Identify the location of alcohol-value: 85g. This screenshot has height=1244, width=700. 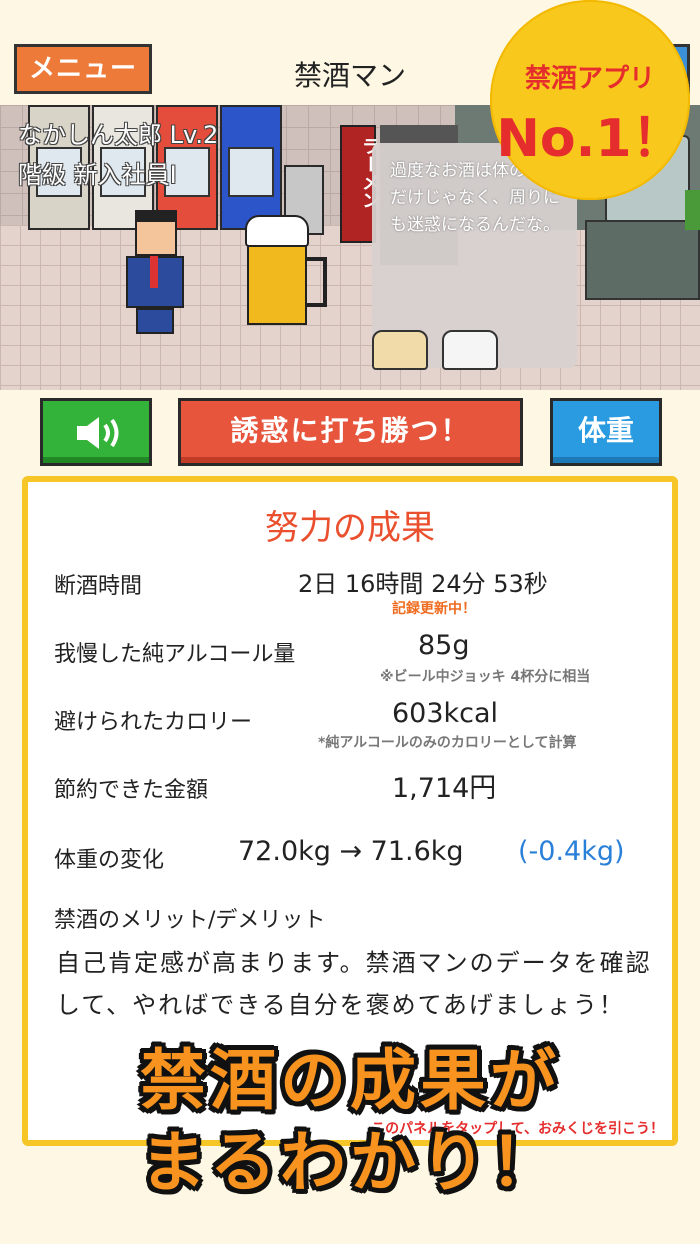
(444, 645).